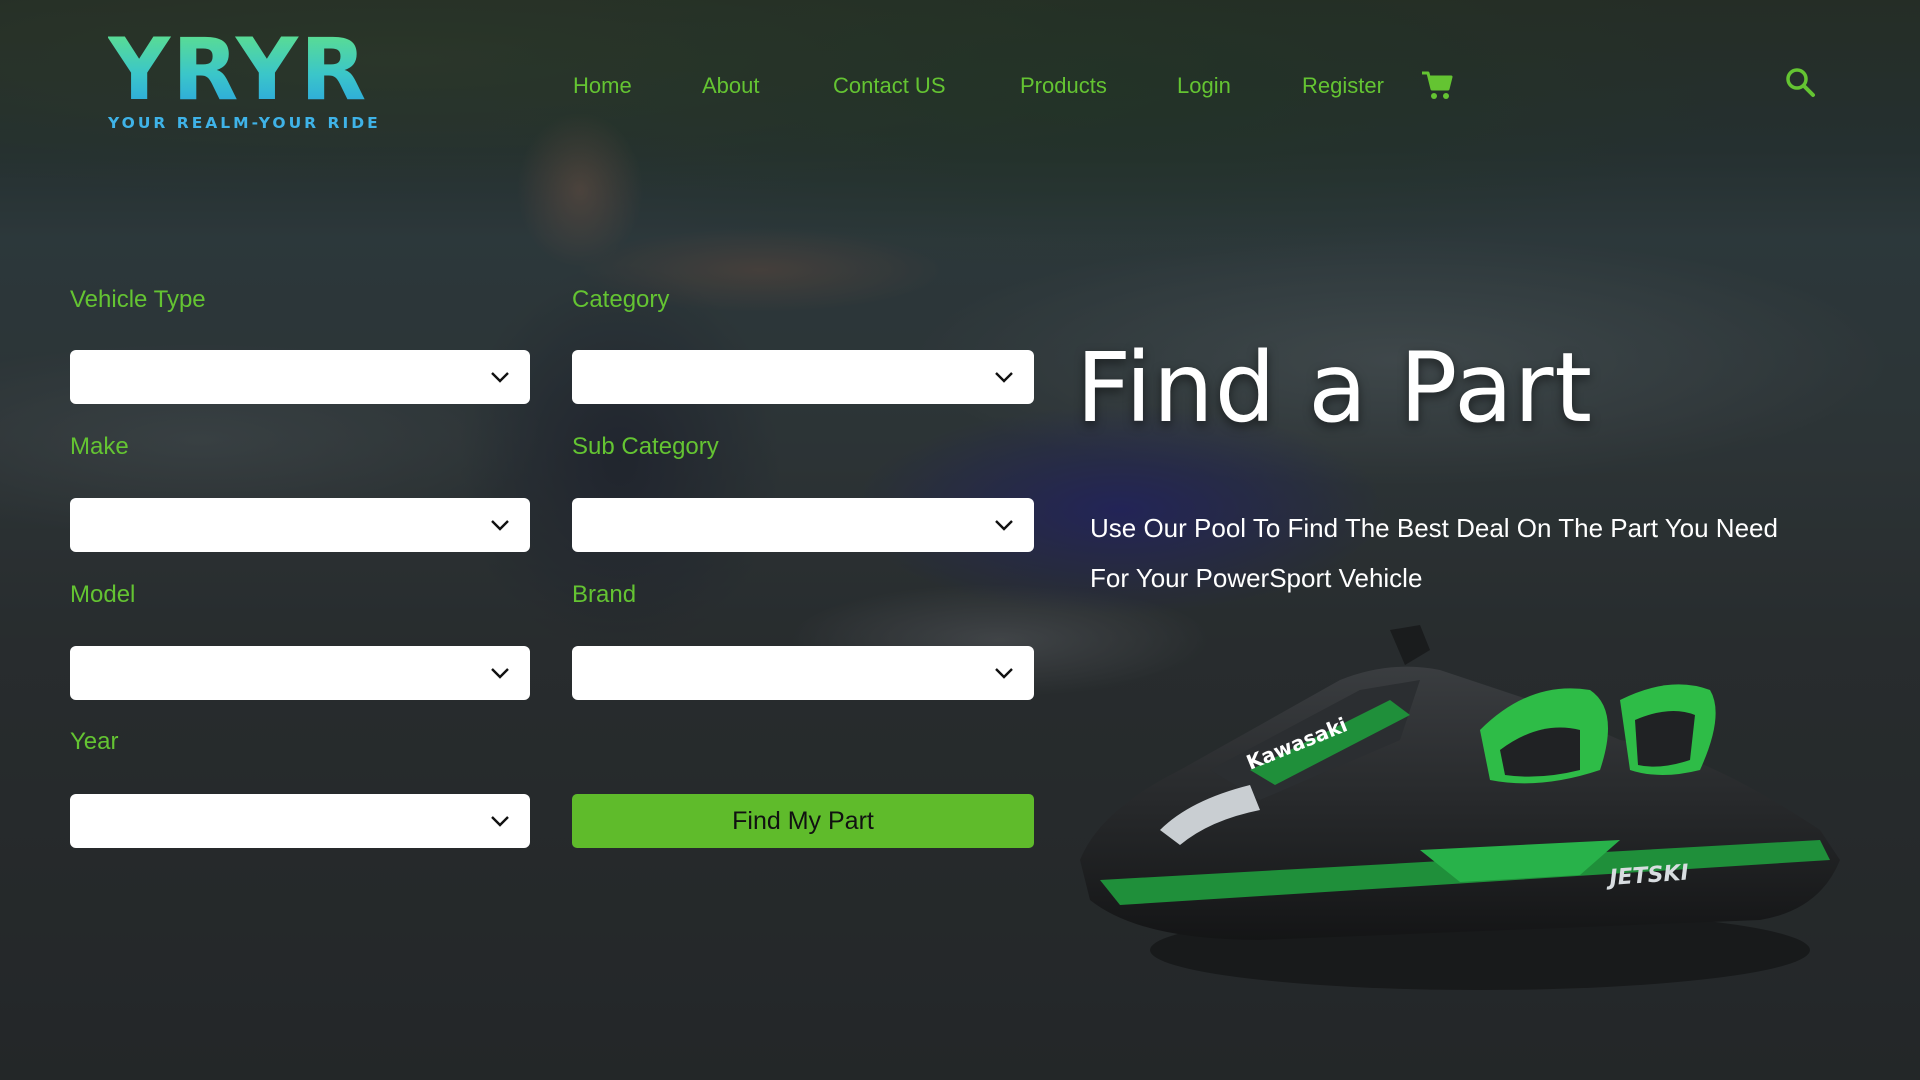 Image resolution: width=1920 pixels, height=1080 pixels. Describe the element at coordinates (803, 673) in the screenshot. I see `brand-select` at that location.